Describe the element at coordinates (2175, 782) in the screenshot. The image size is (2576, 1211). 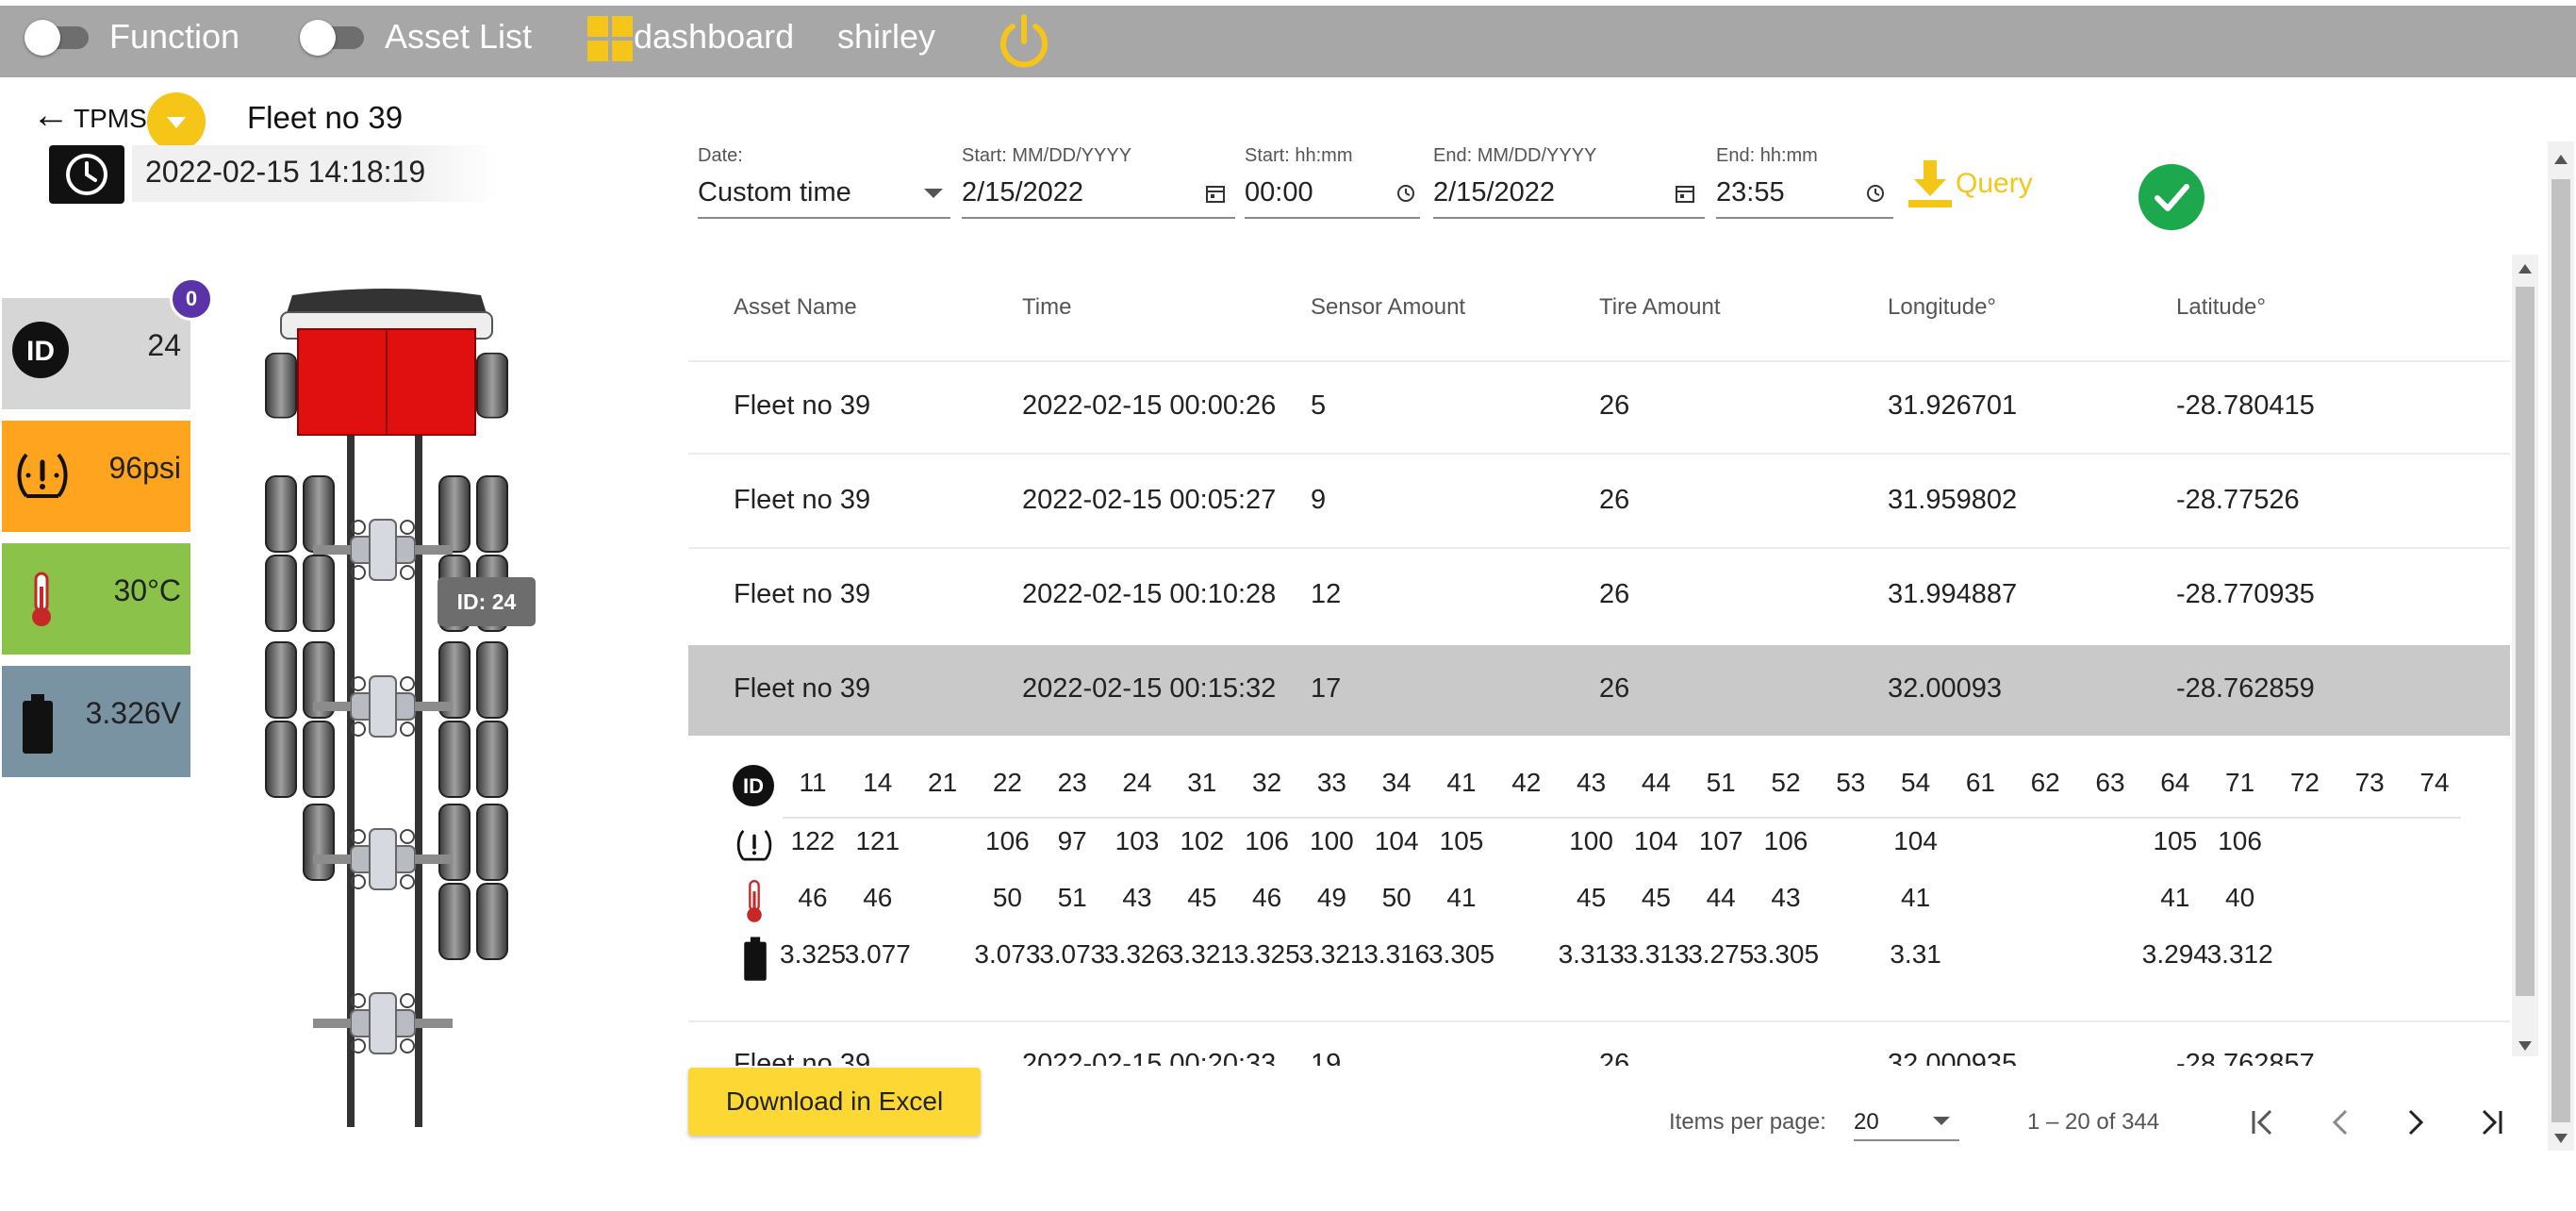
I see `sensor-id: 64` at that location.